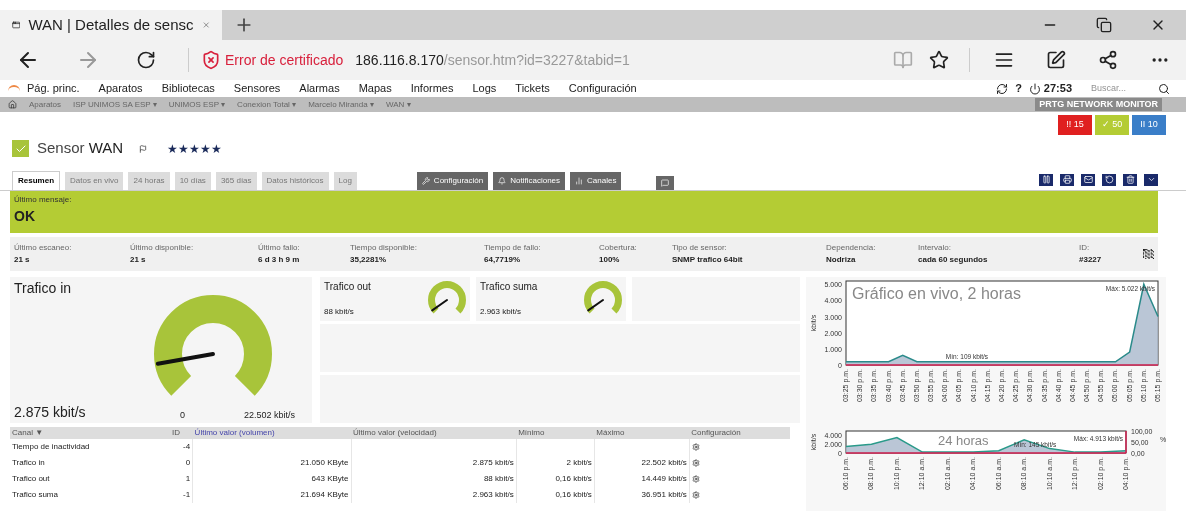 The width and height of the screenshot is (1186, 519). What do you see at coordinates (664, 478) in the screenshot?
I see `table-cell: 14.449 kbit/s` at bounding box center [664, 478].